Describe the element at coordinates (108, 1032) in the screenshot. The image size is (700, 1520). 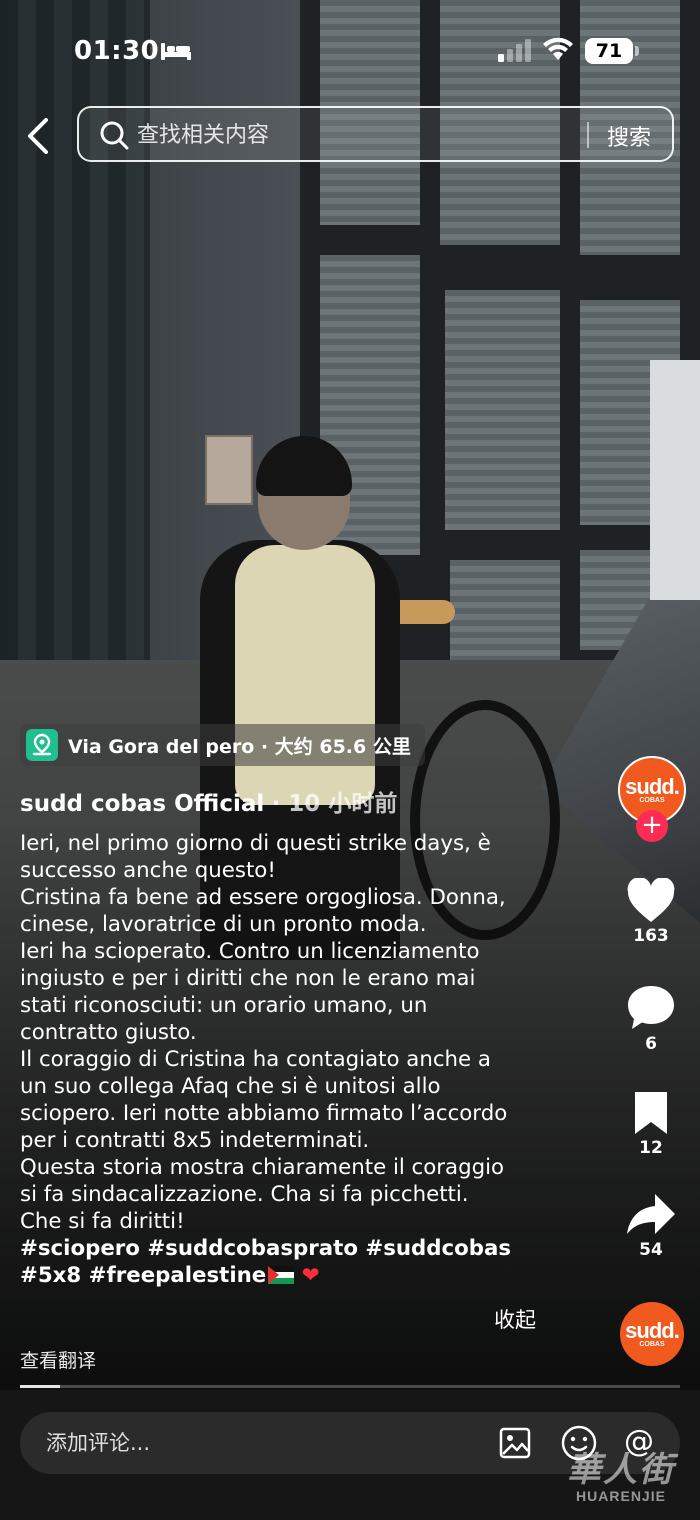
I see `caption-line: contratto giusto.` at that location.